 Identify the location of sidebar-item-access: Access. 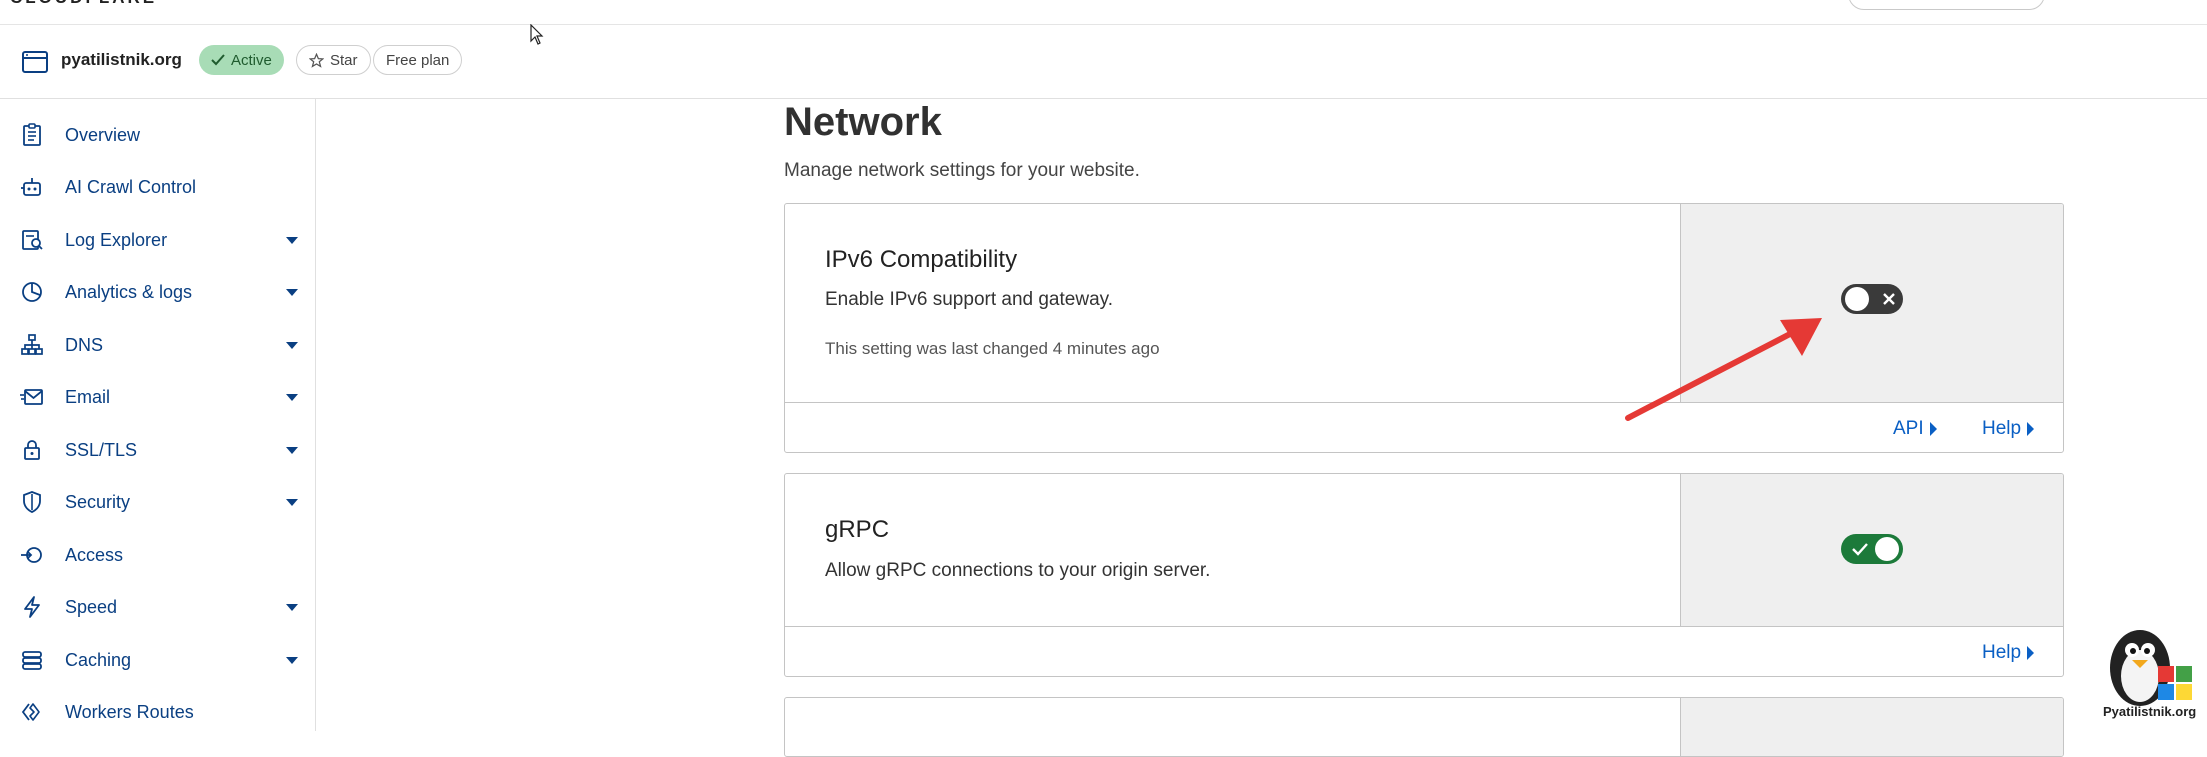
(157, 555).